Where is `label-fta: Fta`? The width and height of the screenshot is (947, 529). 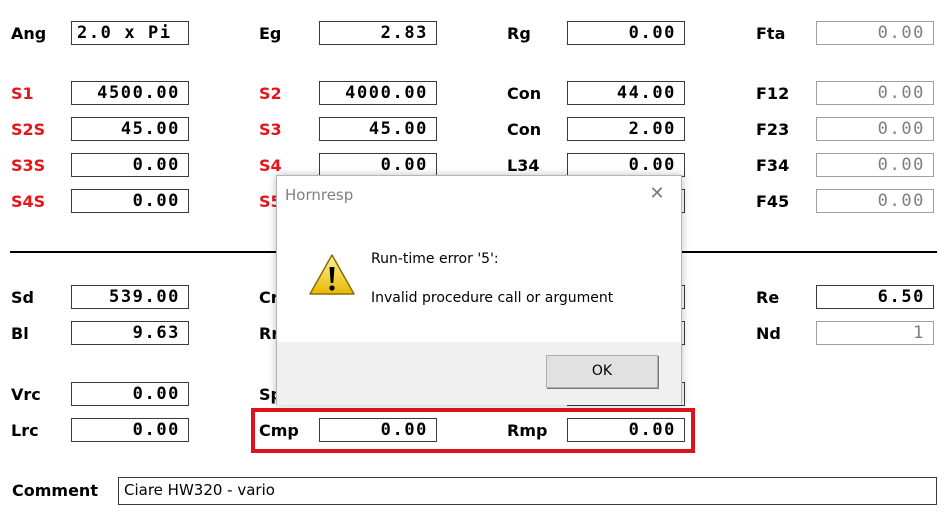 label-fta: Fta is located at coordinates (771, 33).